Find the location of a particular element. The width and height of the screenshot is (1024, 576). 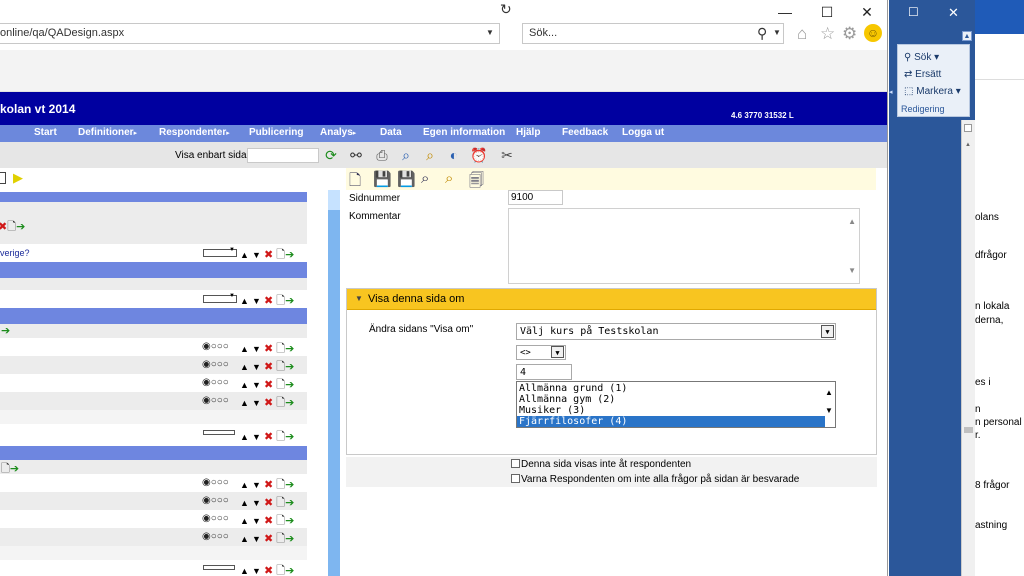

sidnummer-input: 9100 is located at coordinates (535, 197).